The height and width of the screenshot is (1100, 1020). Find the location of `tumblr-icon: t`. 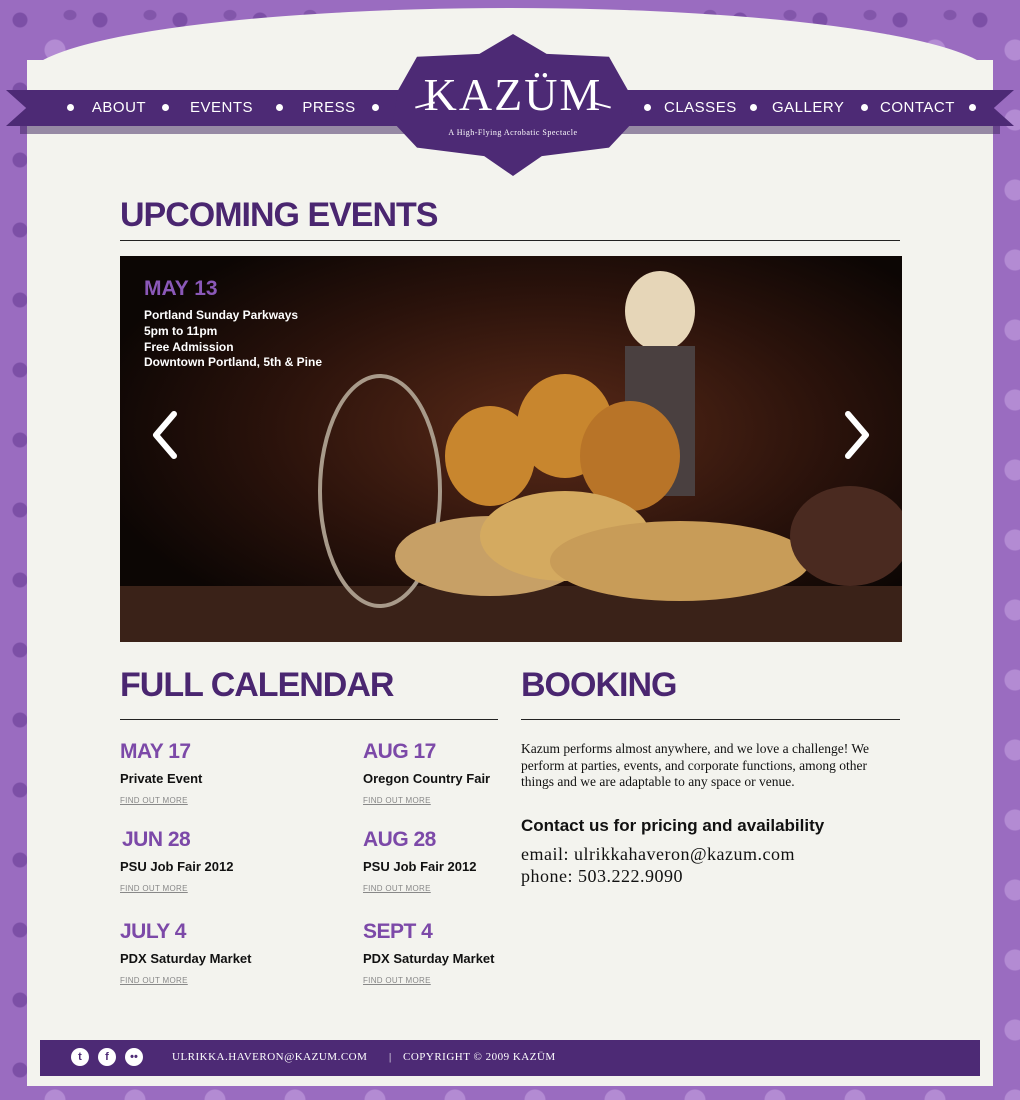

tumblr-icon: t is located at coordinates (80, 1057).